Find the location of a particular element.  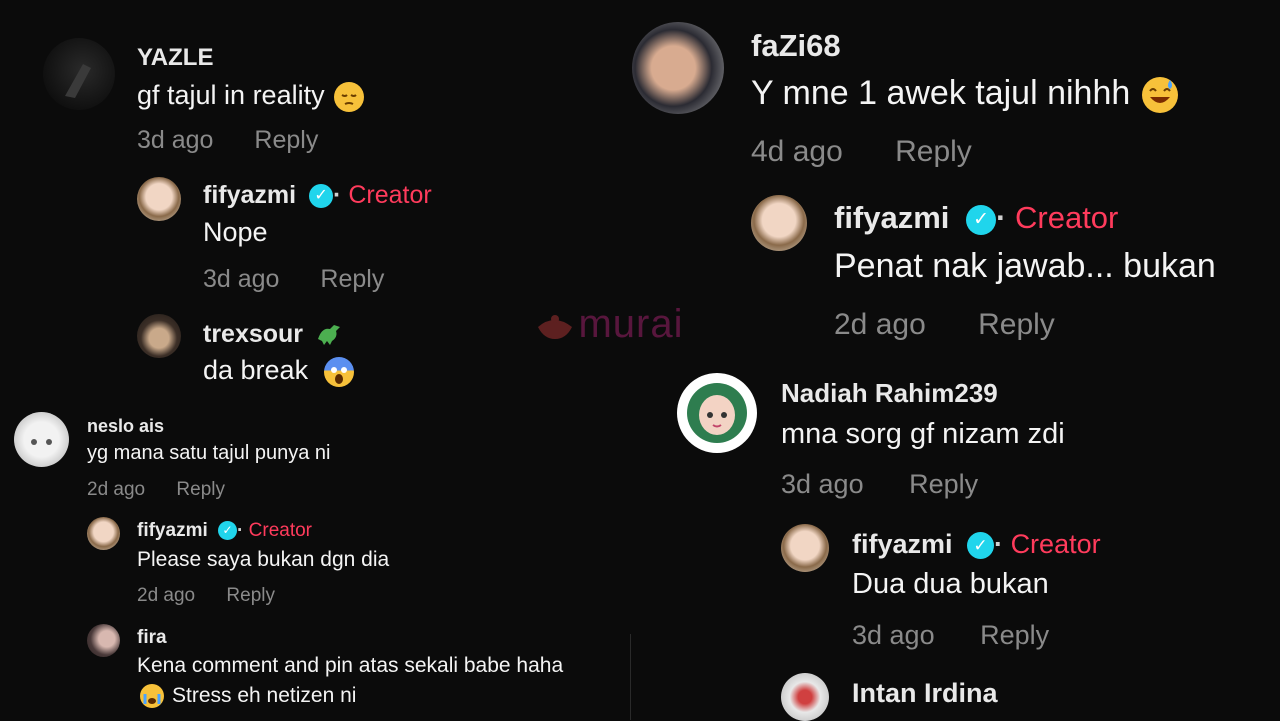

watermark-logo: murai is located at coordinates (609, 324).